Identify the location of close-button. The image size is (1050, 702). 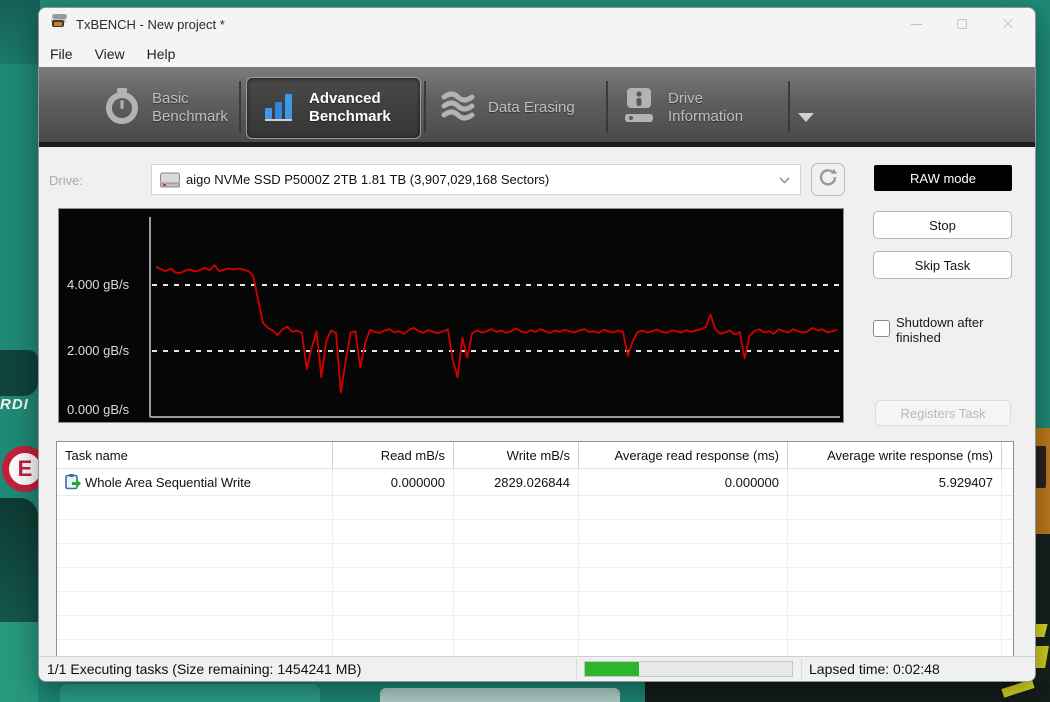
(1008, 24).